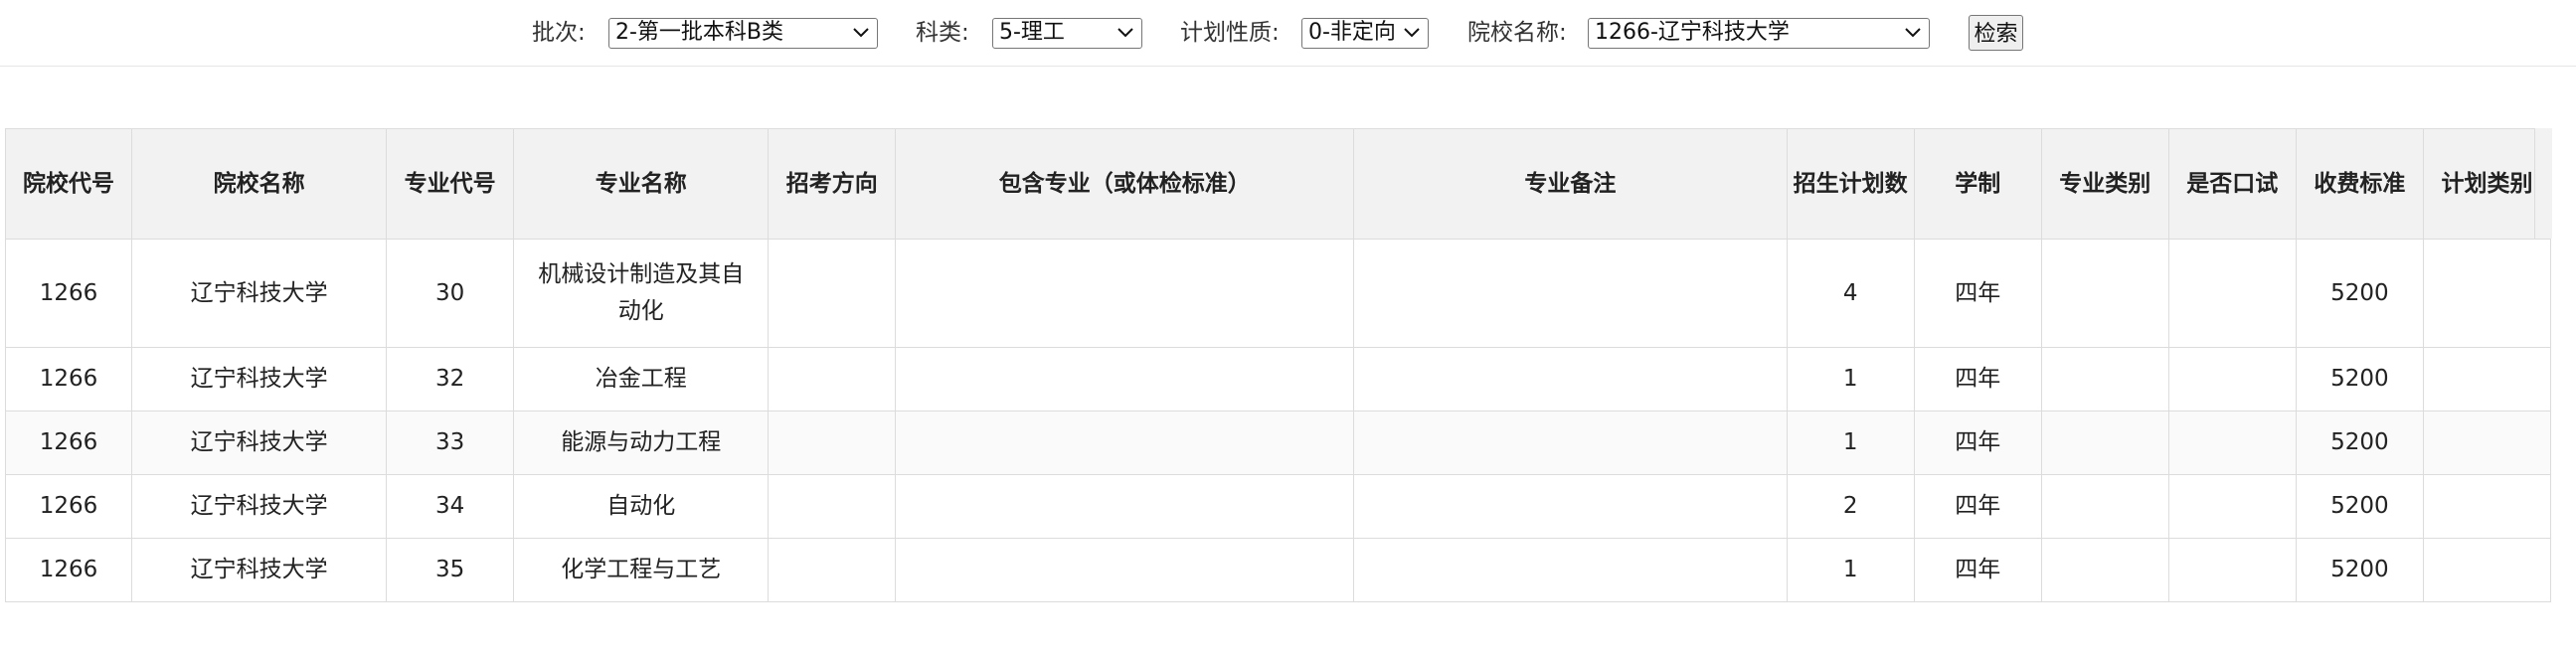 The height and width of the screenshot is (657, 2576). I want to click on school-label: 院校名称:, so click(1517, 33).